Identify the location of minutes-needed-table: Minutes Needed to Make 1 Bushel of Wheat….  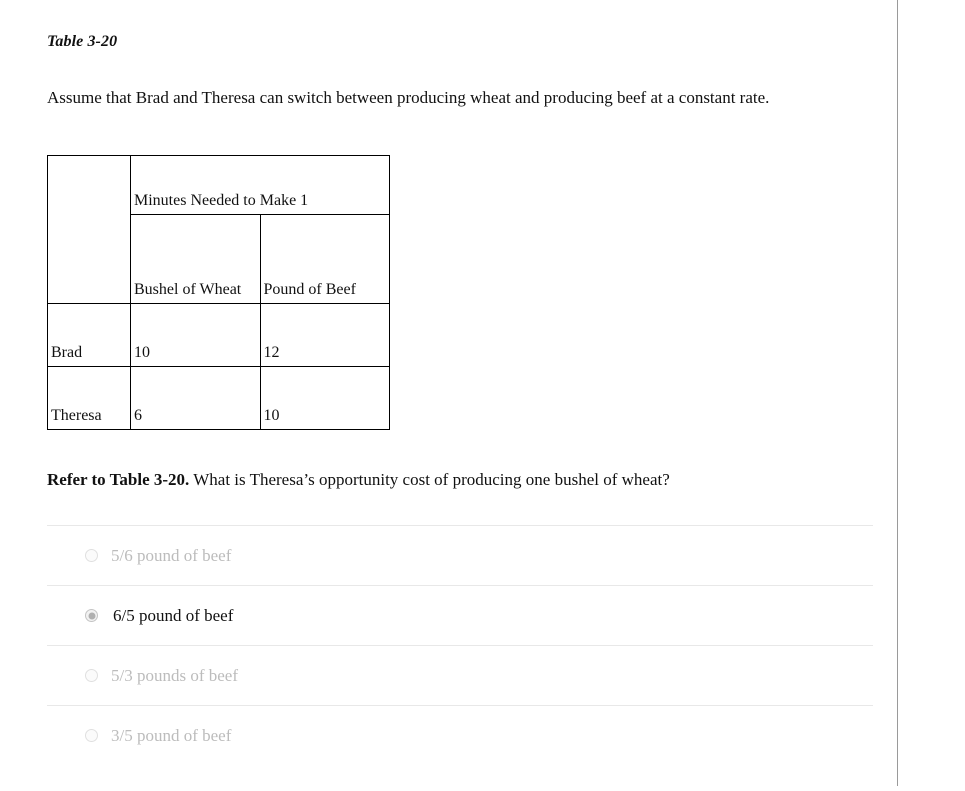
(218, 292).